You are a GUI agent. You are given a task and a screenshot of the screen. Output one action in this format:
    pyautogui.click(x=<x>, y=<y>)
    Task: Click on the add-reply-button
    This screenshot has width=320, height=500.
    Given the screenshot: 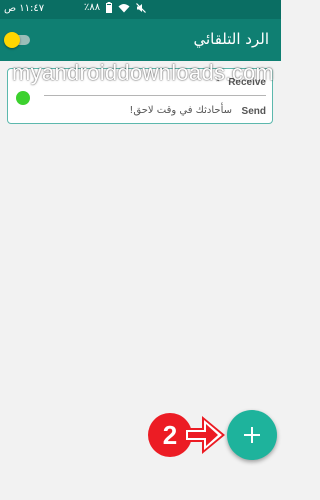 What is the action you would take?
    pyautogui.click(x=252, y=435)
    